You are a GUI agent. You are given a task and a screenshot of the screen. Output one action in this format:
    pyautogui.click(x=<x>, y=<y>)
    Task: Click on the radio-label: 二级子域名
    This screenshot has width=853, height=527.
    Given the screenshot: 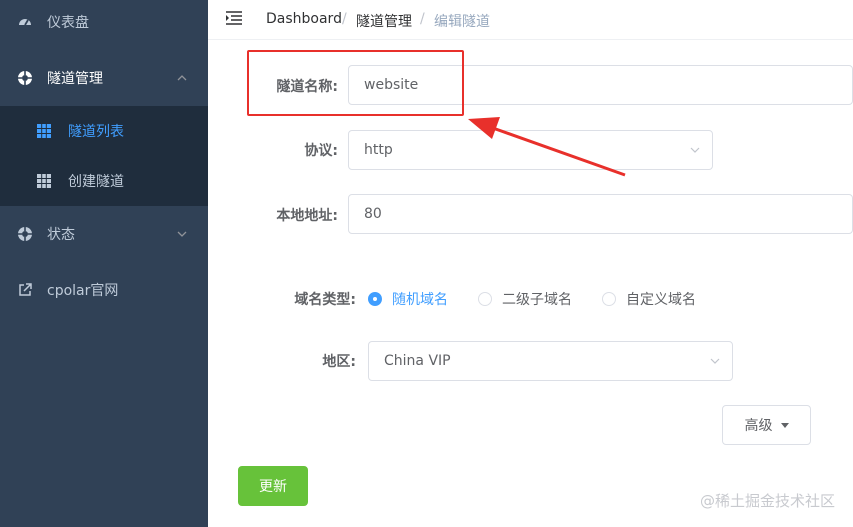 What is the action you would take?
    pyautogui.click(x=537, y=300)
    